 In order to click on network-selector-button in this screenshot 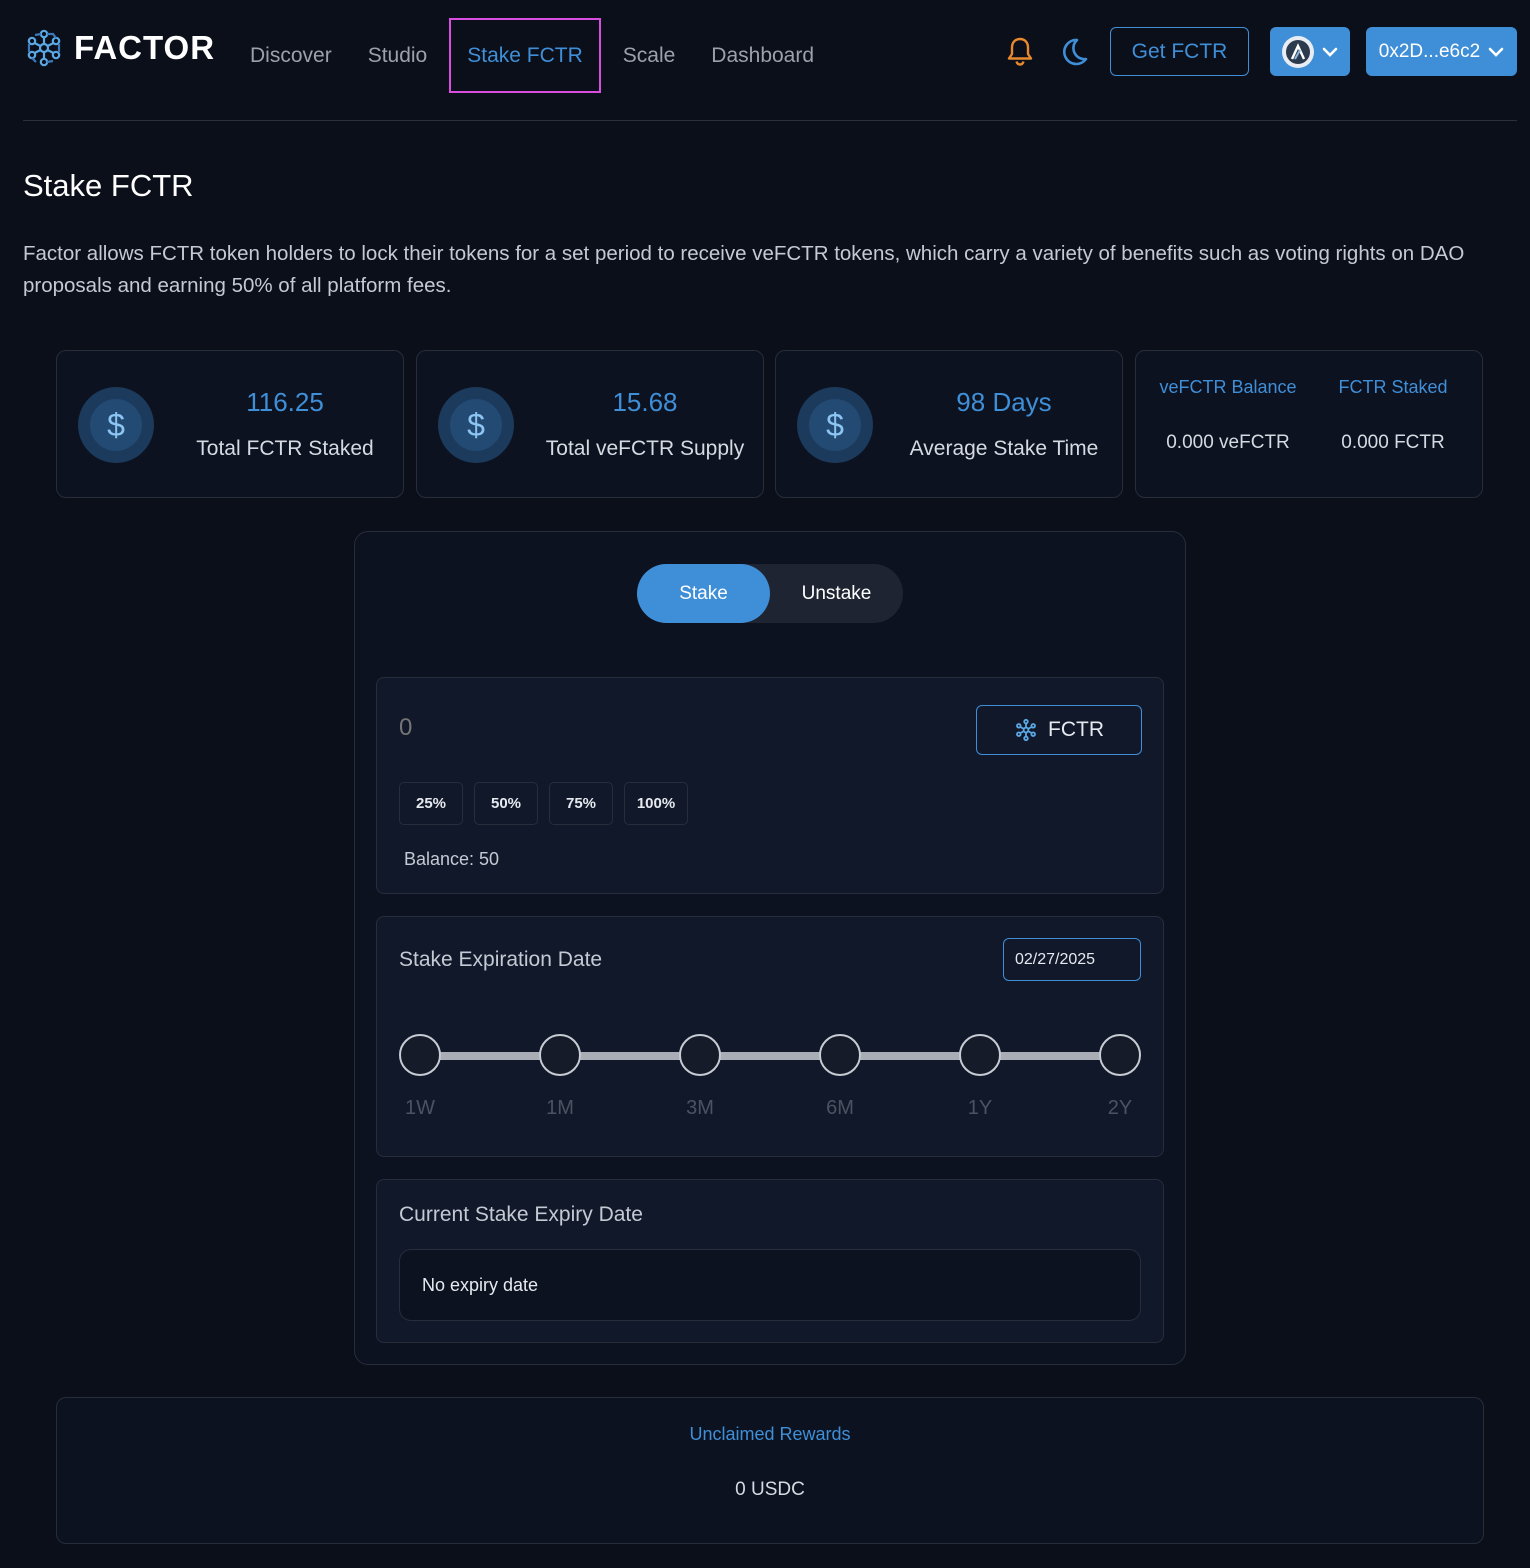, I will do `click(1310, 51)`.